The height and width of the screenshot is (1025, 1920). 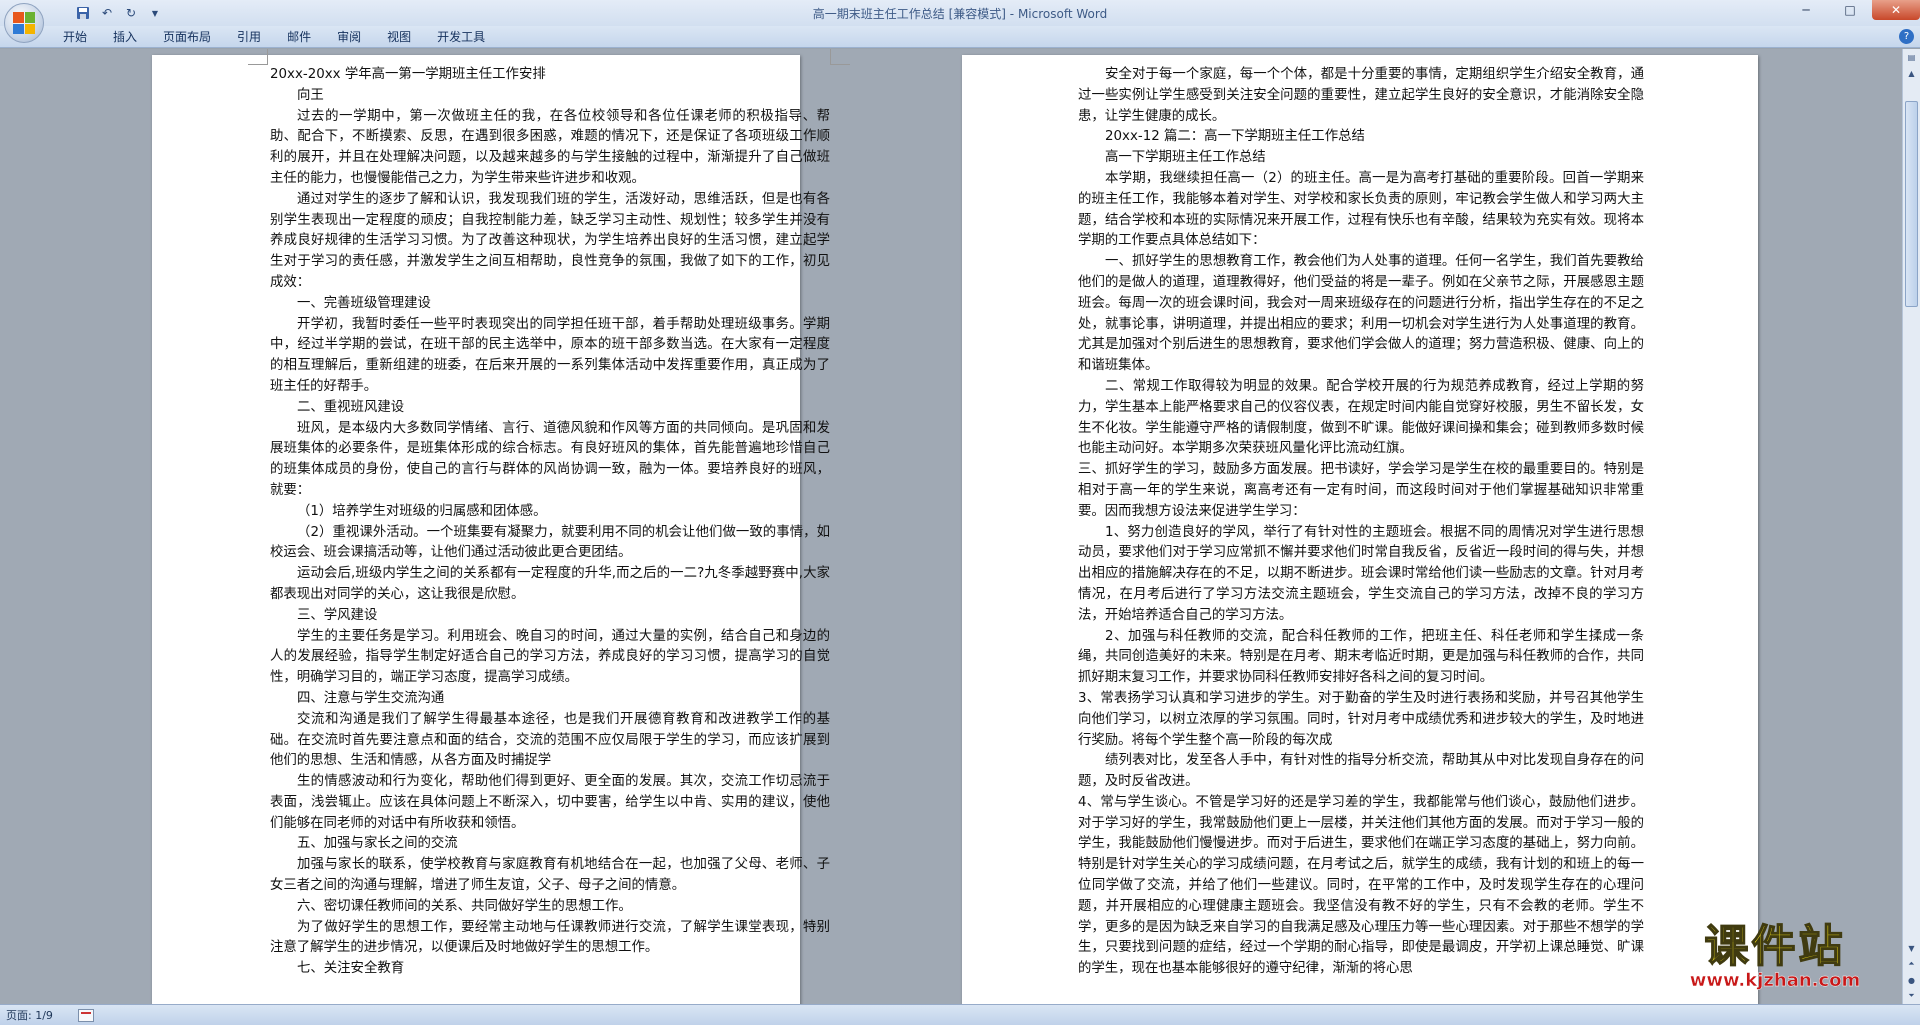 I want to click on watermark-title: 课件站, so click(x=1775, y=947).